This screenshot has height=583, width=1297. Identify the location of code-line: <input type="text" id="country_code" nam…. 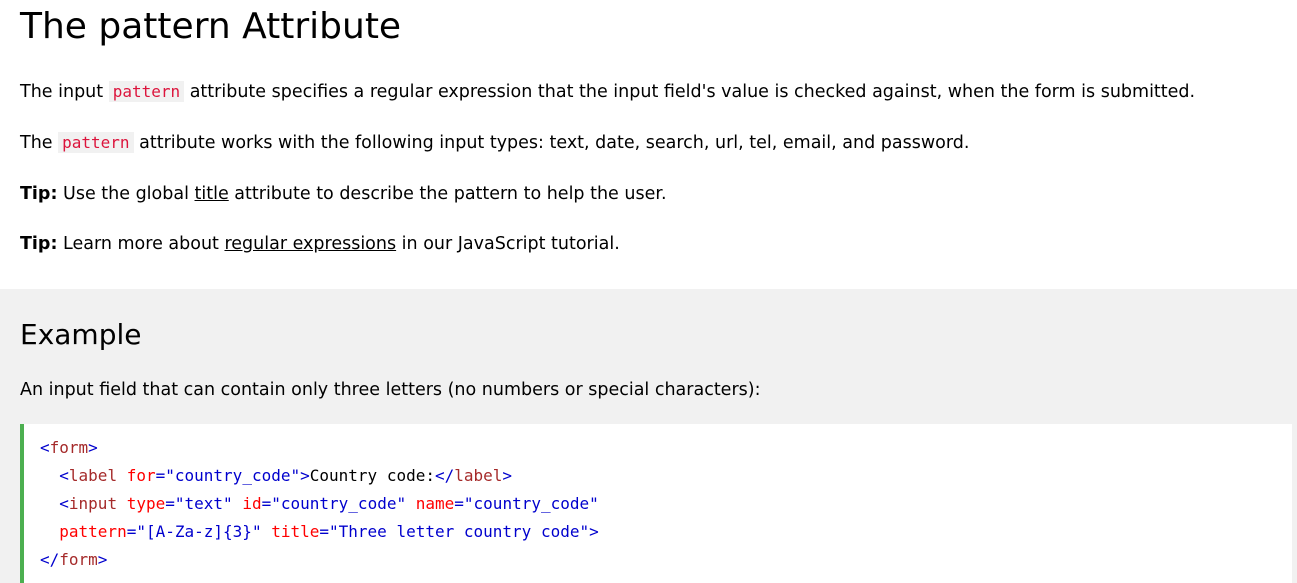
(329, 503).